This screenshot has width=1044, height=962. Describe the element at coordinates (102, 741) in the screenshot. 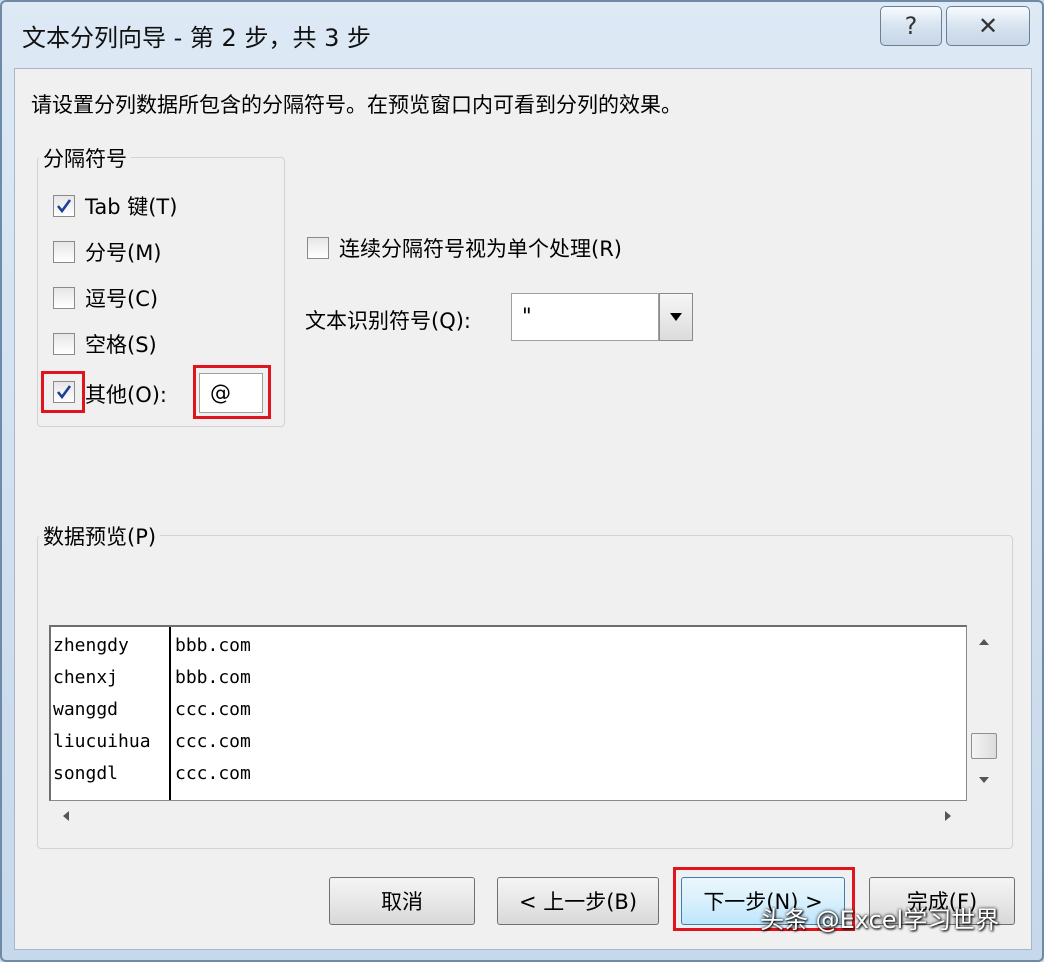

I see `preview-cell: liucuihua` at that location.